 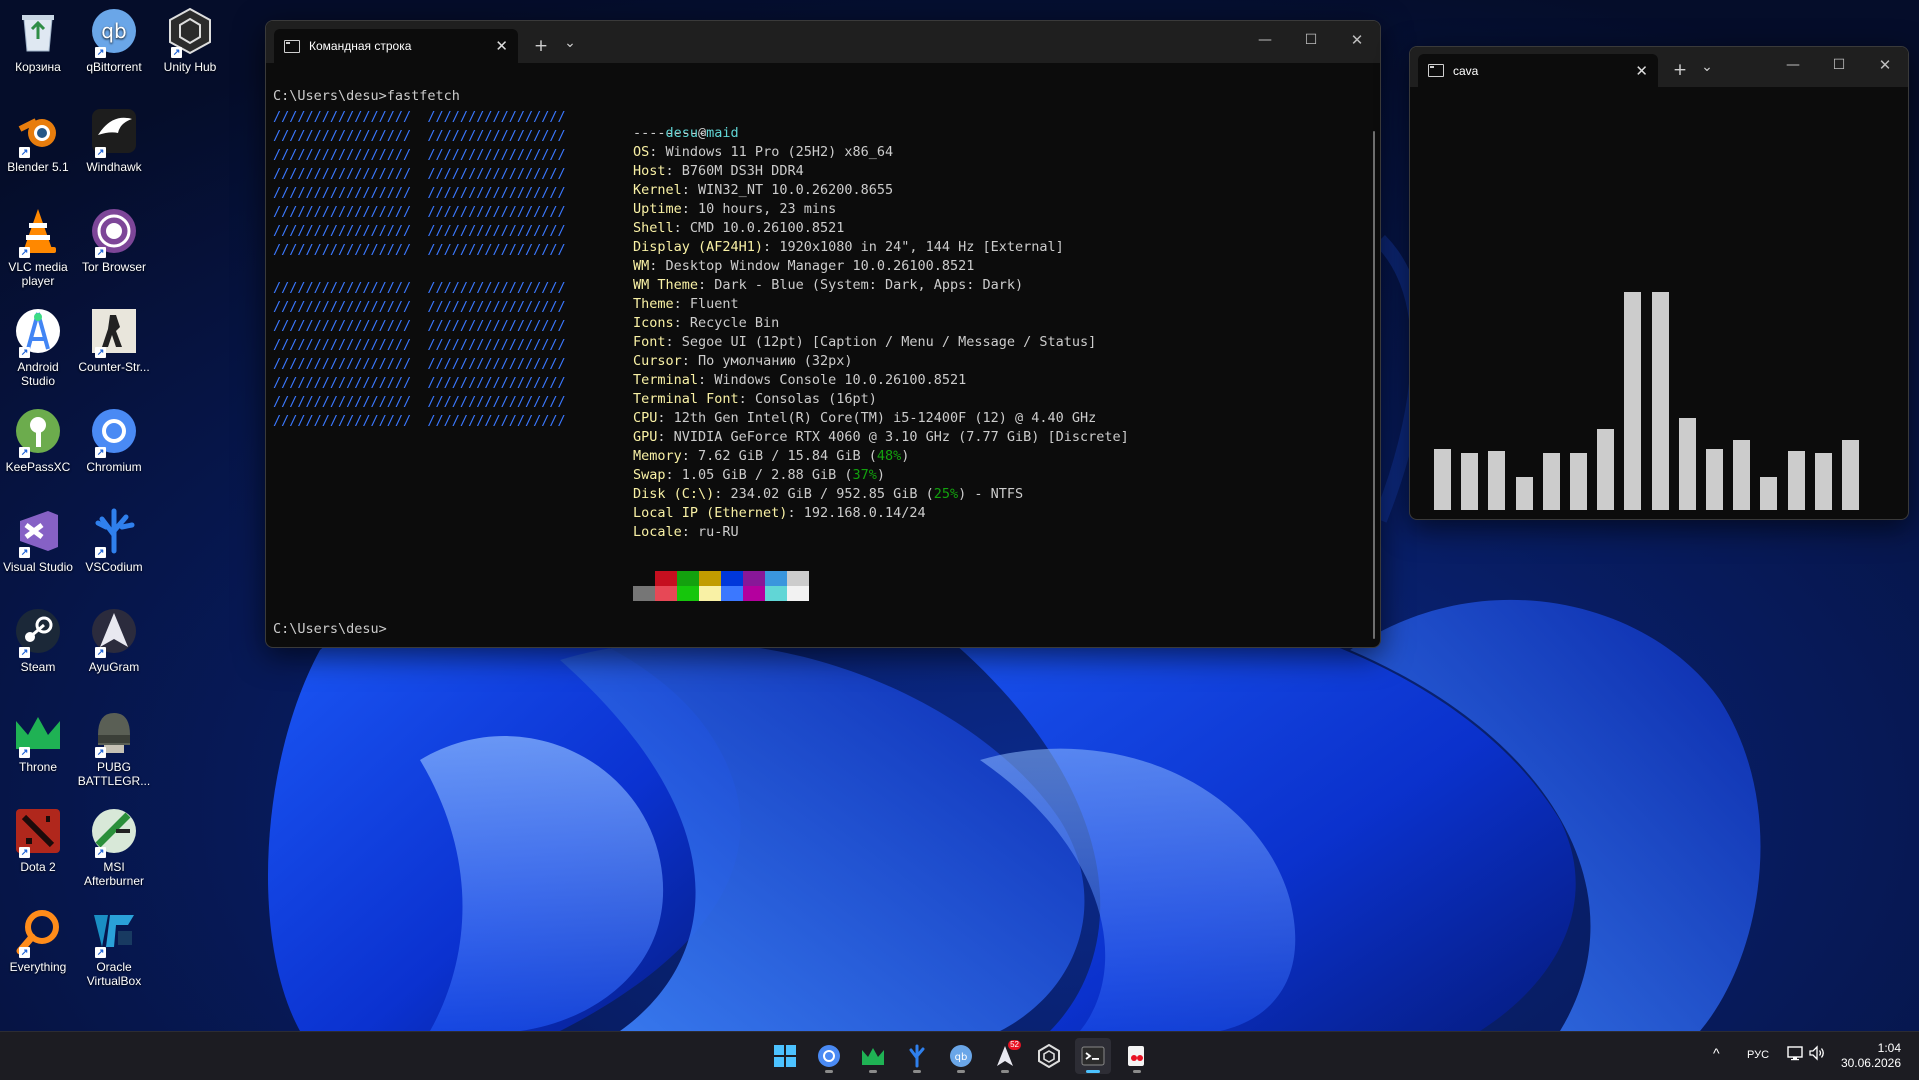 What do you see at coordinates (114, 139) in the screenshot?
I see `desktop-icon-windhawk: ↗ Windhawk` at bounding box center [114, 139].